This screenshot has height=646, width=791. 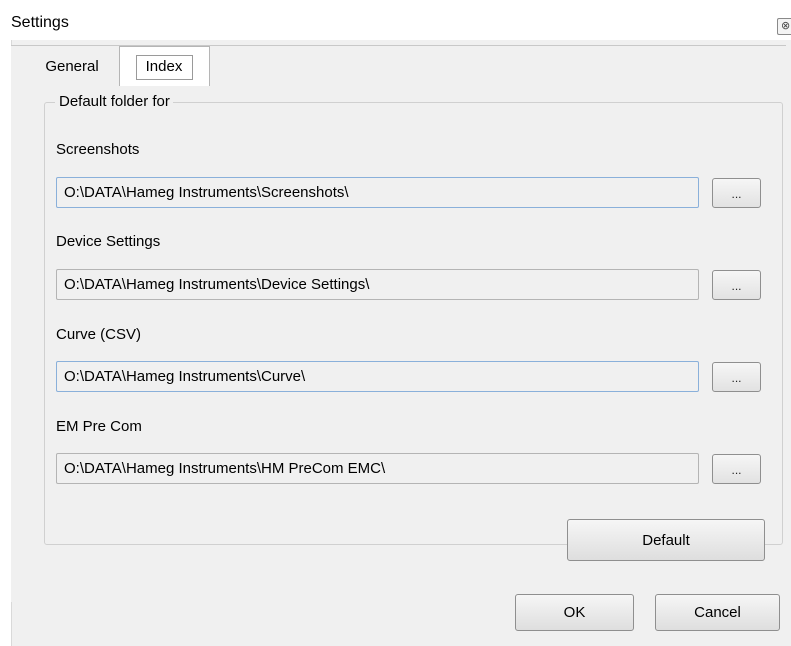 I want to click on default-button: Default, so click(x=666, y=540).